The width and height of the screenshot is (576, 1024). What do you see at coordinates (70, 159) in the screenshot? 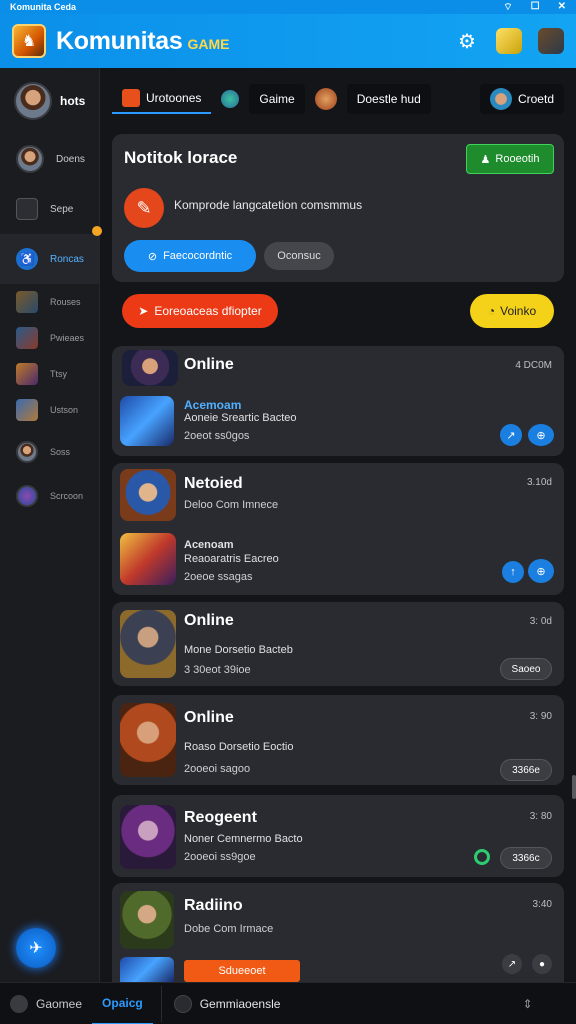
I see `sidebar-item-label: Doens` at bounding box center [70, 159].